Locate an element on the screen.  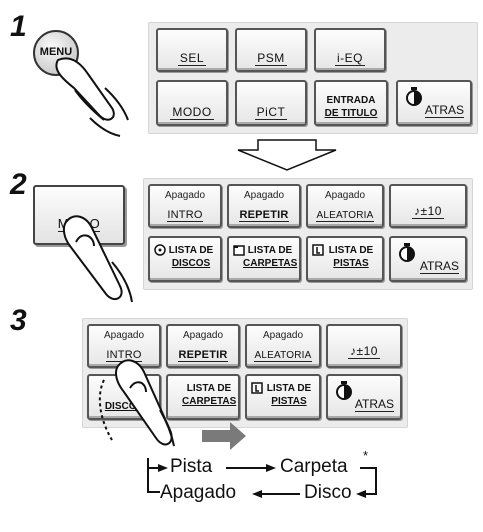
cycle-asterisk: * is located at coordinates (366, 455).